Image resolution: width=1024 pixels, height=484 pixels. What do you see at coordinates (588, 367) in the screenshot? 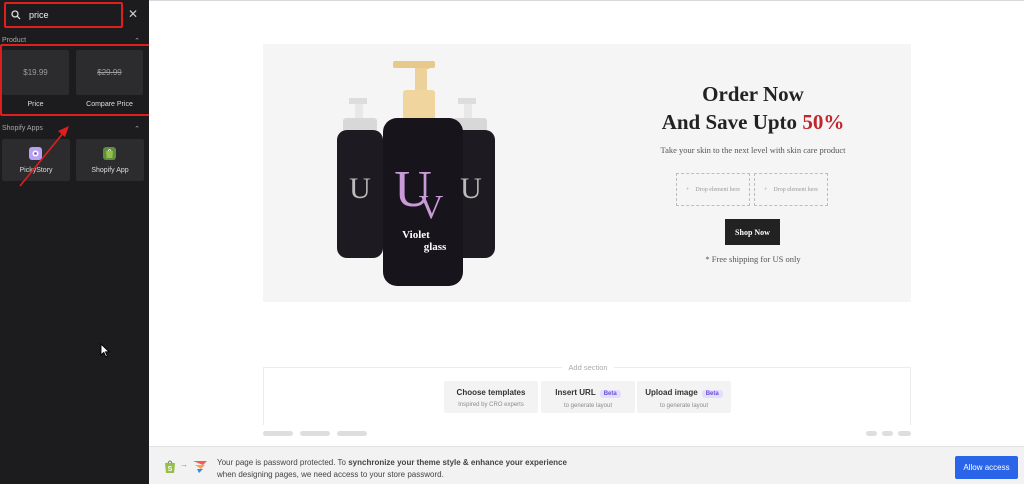
I see `add-section-label: Add section` at bounding box center [588, 367].